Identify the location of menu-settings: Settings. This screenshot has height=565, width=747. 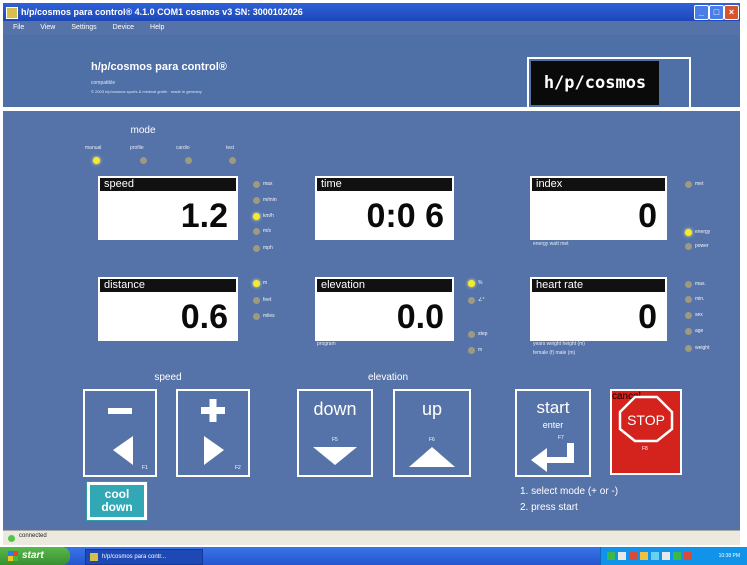
(83, 27).